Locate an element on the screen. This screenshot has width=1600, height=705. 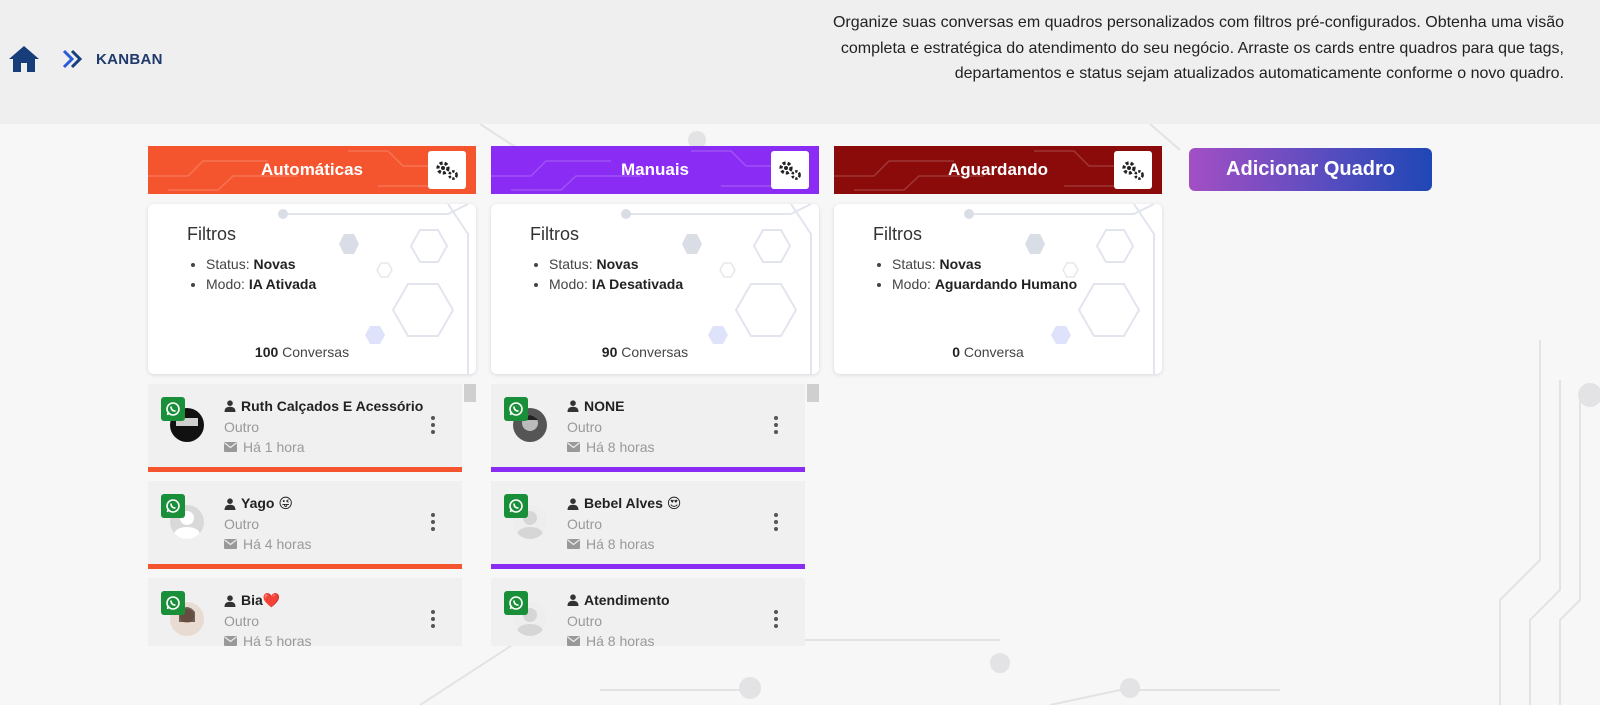
last-message-time: Há 1 hora is located at coordinates (264, 447).